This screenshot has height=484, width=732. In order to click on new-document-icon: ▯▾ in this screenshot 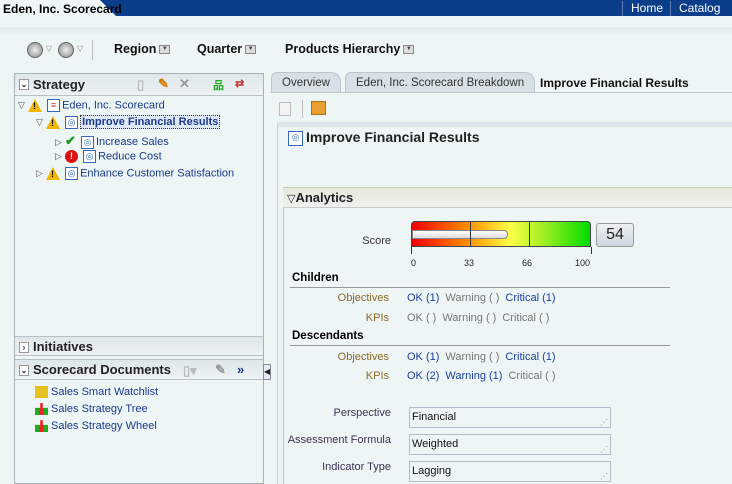, I will do `click(190, 371)`.